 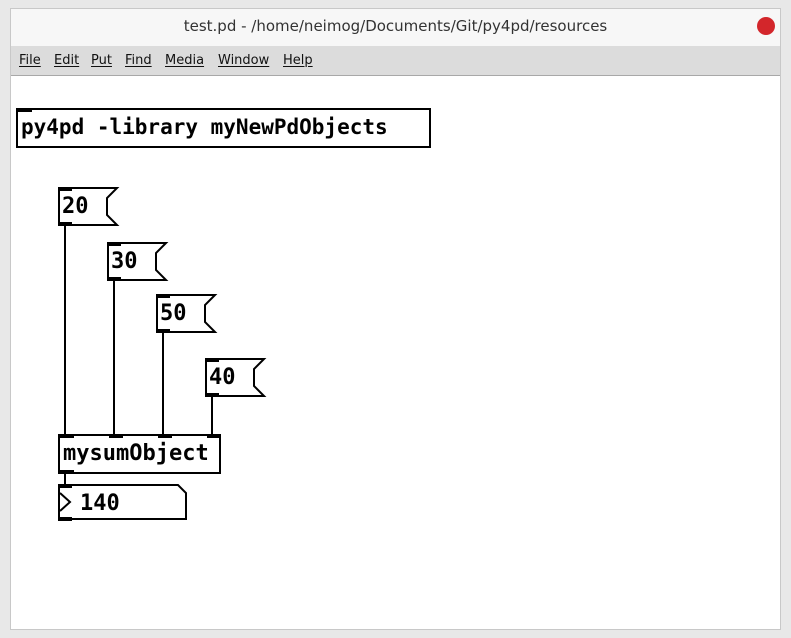 What do you see at coordinates (395, 61) in the screenshot?
I see `menu-bar: File Edit Put Find Media Window Help` at bounding box center [395, 61].